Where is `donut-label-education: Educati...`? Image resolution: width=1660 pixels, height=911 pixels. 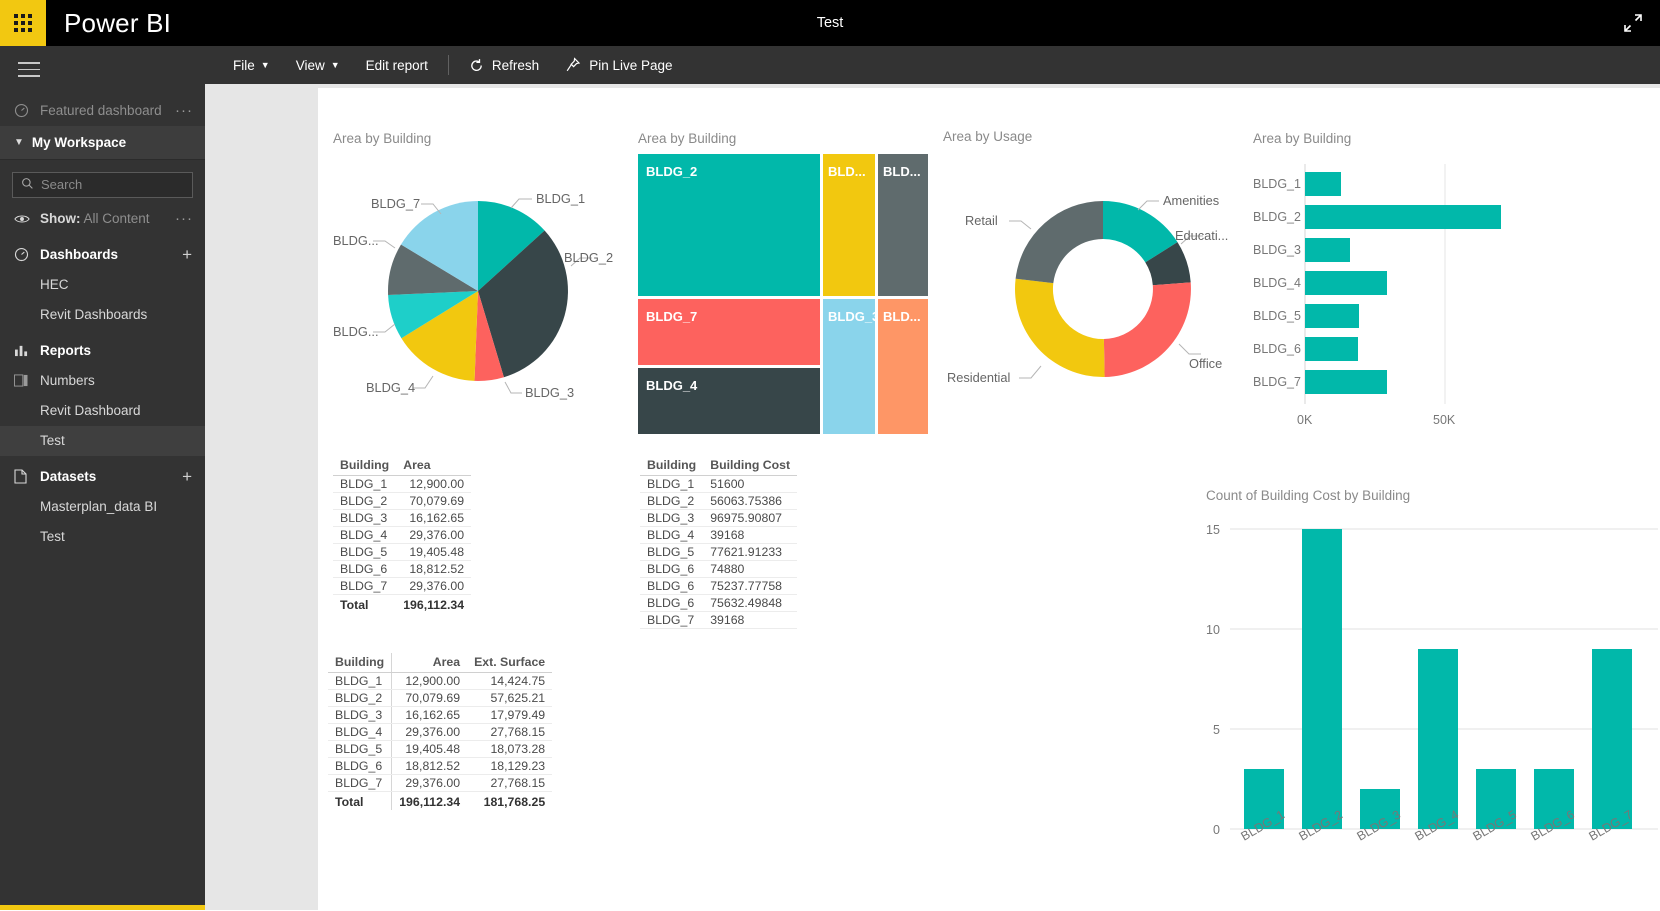 donut-label-education: Educati... is located at coordinates (1201, 235).